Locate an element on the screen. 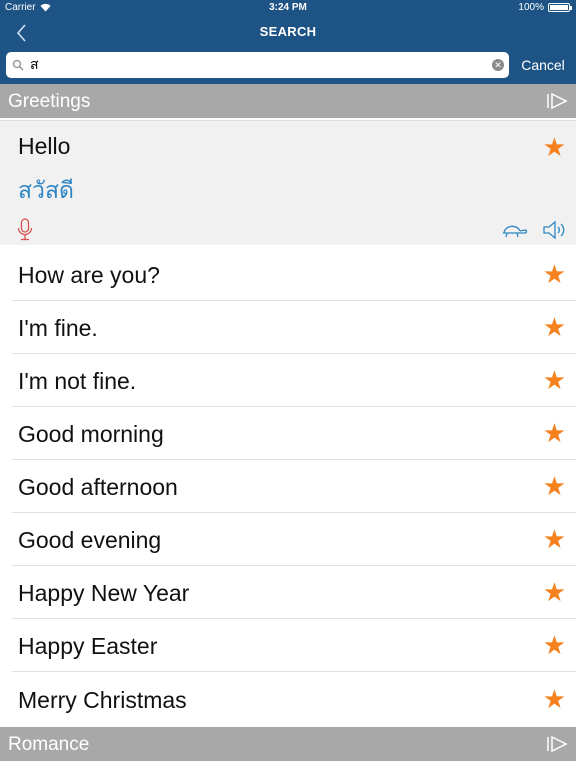  phrase-label: Happy Easter is located at coordinates (88, 646).